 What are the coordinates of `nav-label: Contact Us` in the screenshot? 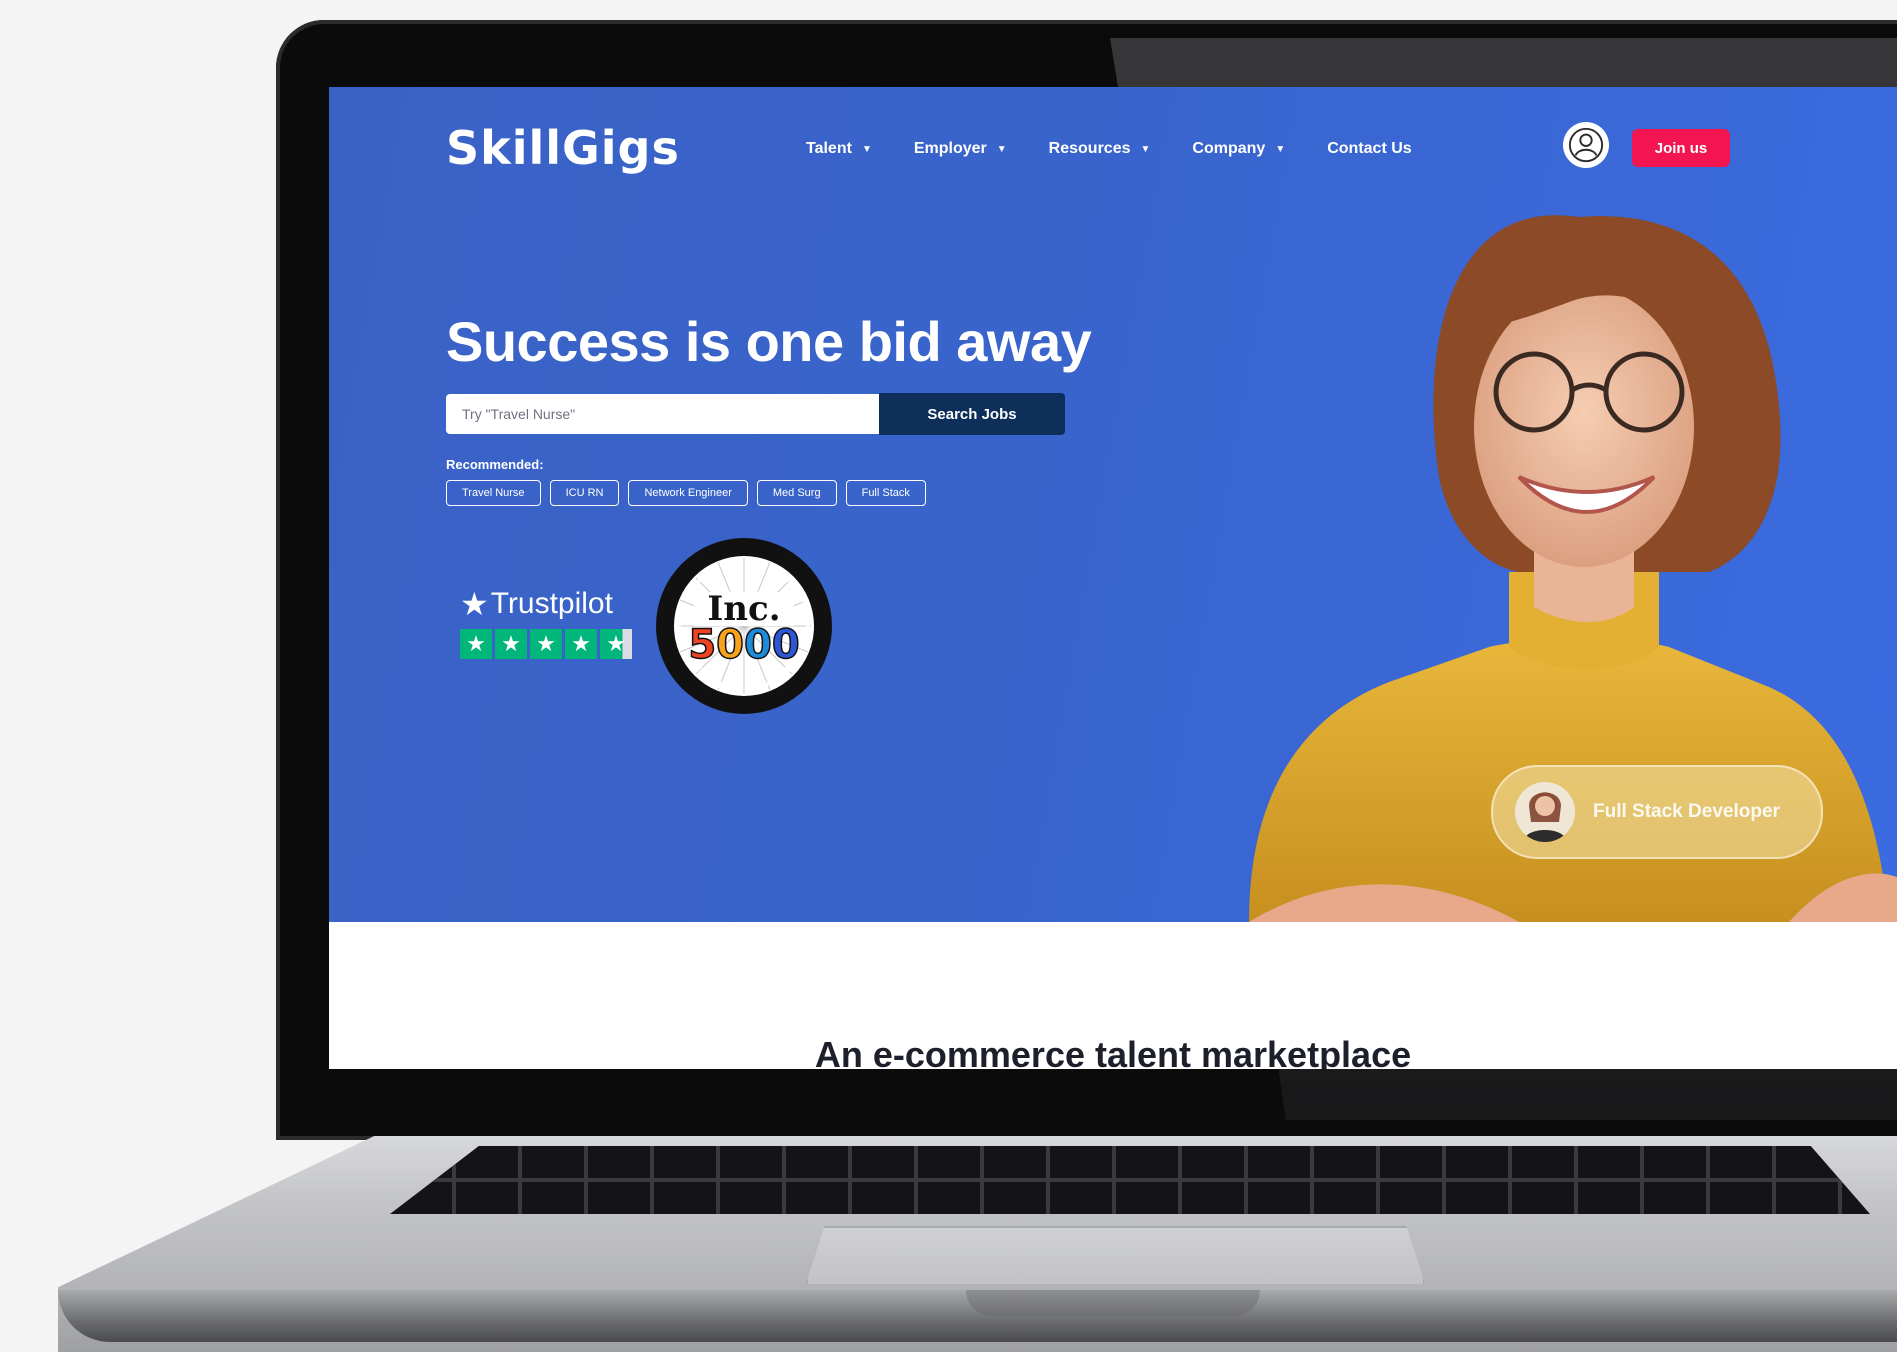 It's located at (1369, 148).